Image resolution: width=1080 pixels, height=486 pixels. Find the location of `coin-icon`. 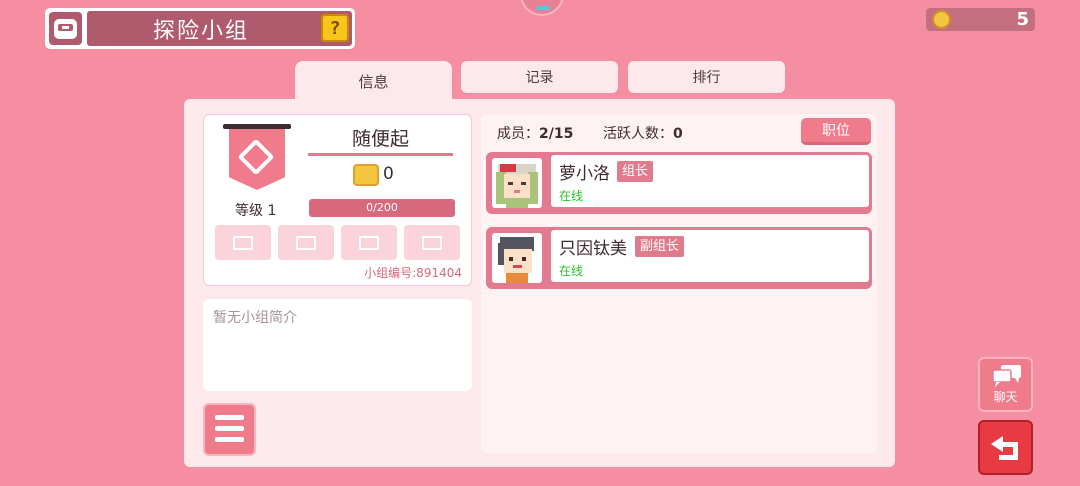

coin-icon is located at coordinates (941, 19).